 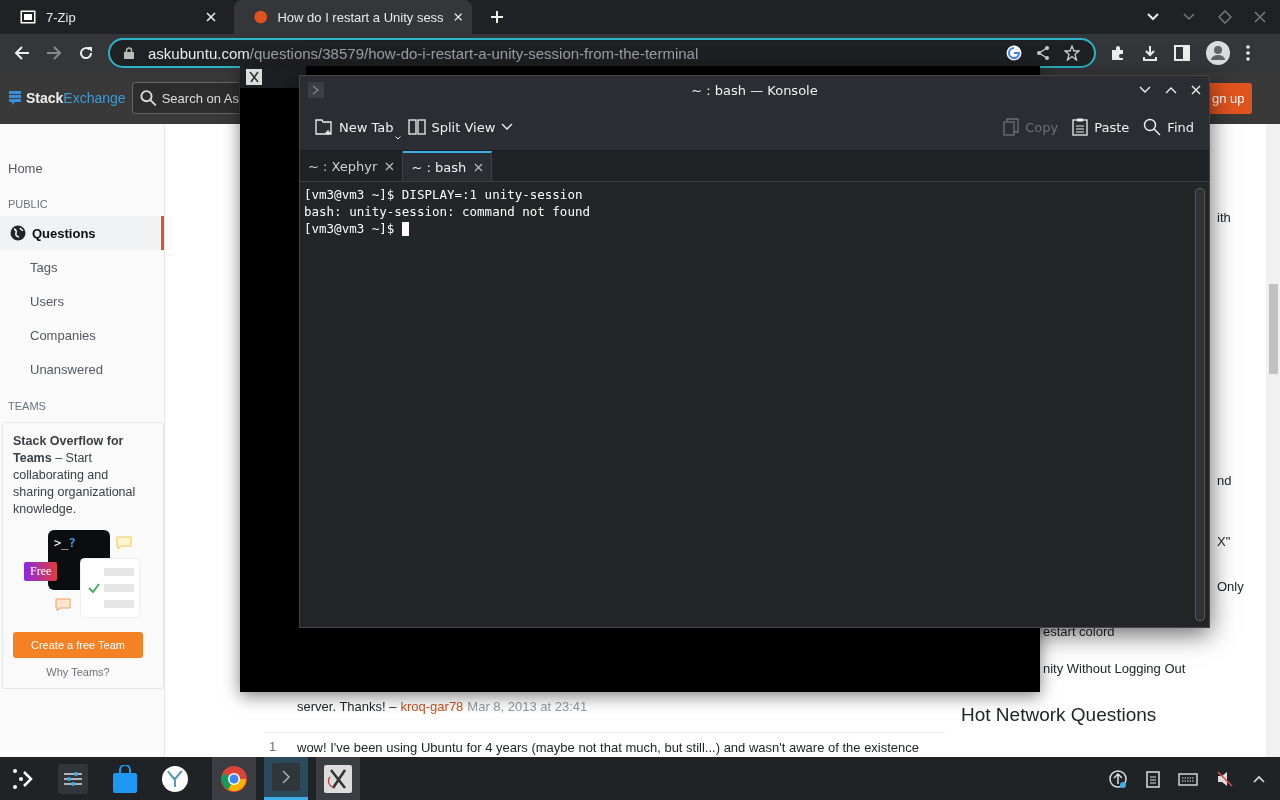 I want to click on dropdown-icon, so click(x=1153, y=17).